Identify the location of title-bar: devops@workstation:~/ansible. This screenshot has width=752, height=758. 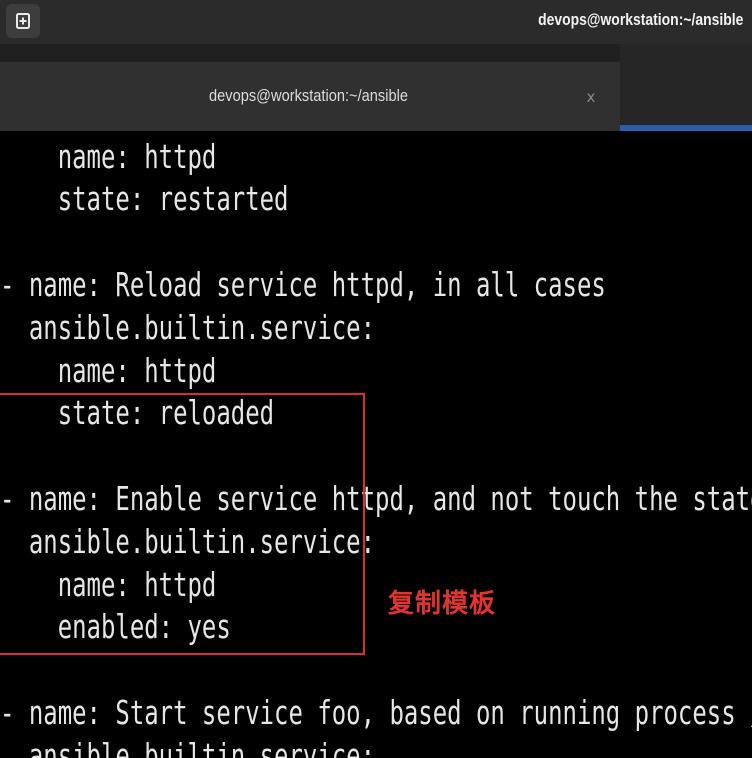
(376, 22).